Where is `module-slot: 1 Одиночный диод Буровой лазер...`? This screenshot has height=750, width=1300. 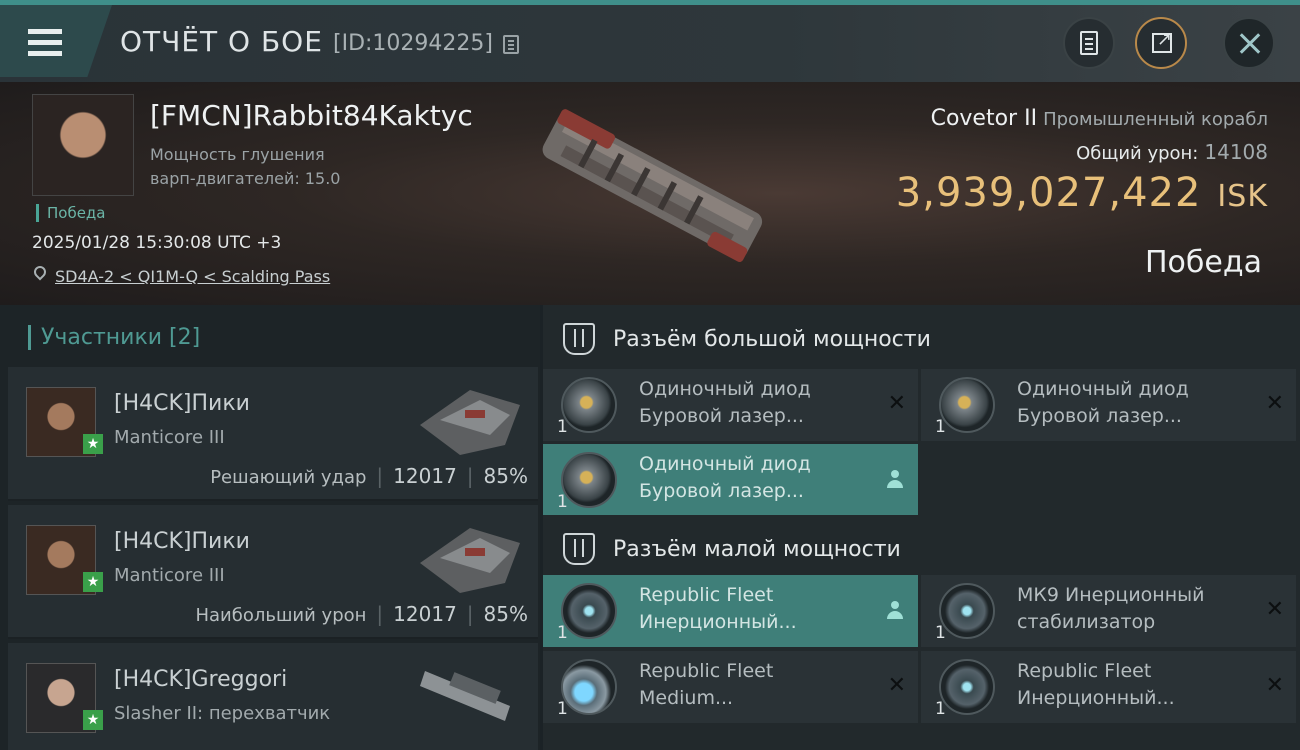 module-slot: 1 Одиночный диод Буровой лазер... is located at coordinates (730, 480).